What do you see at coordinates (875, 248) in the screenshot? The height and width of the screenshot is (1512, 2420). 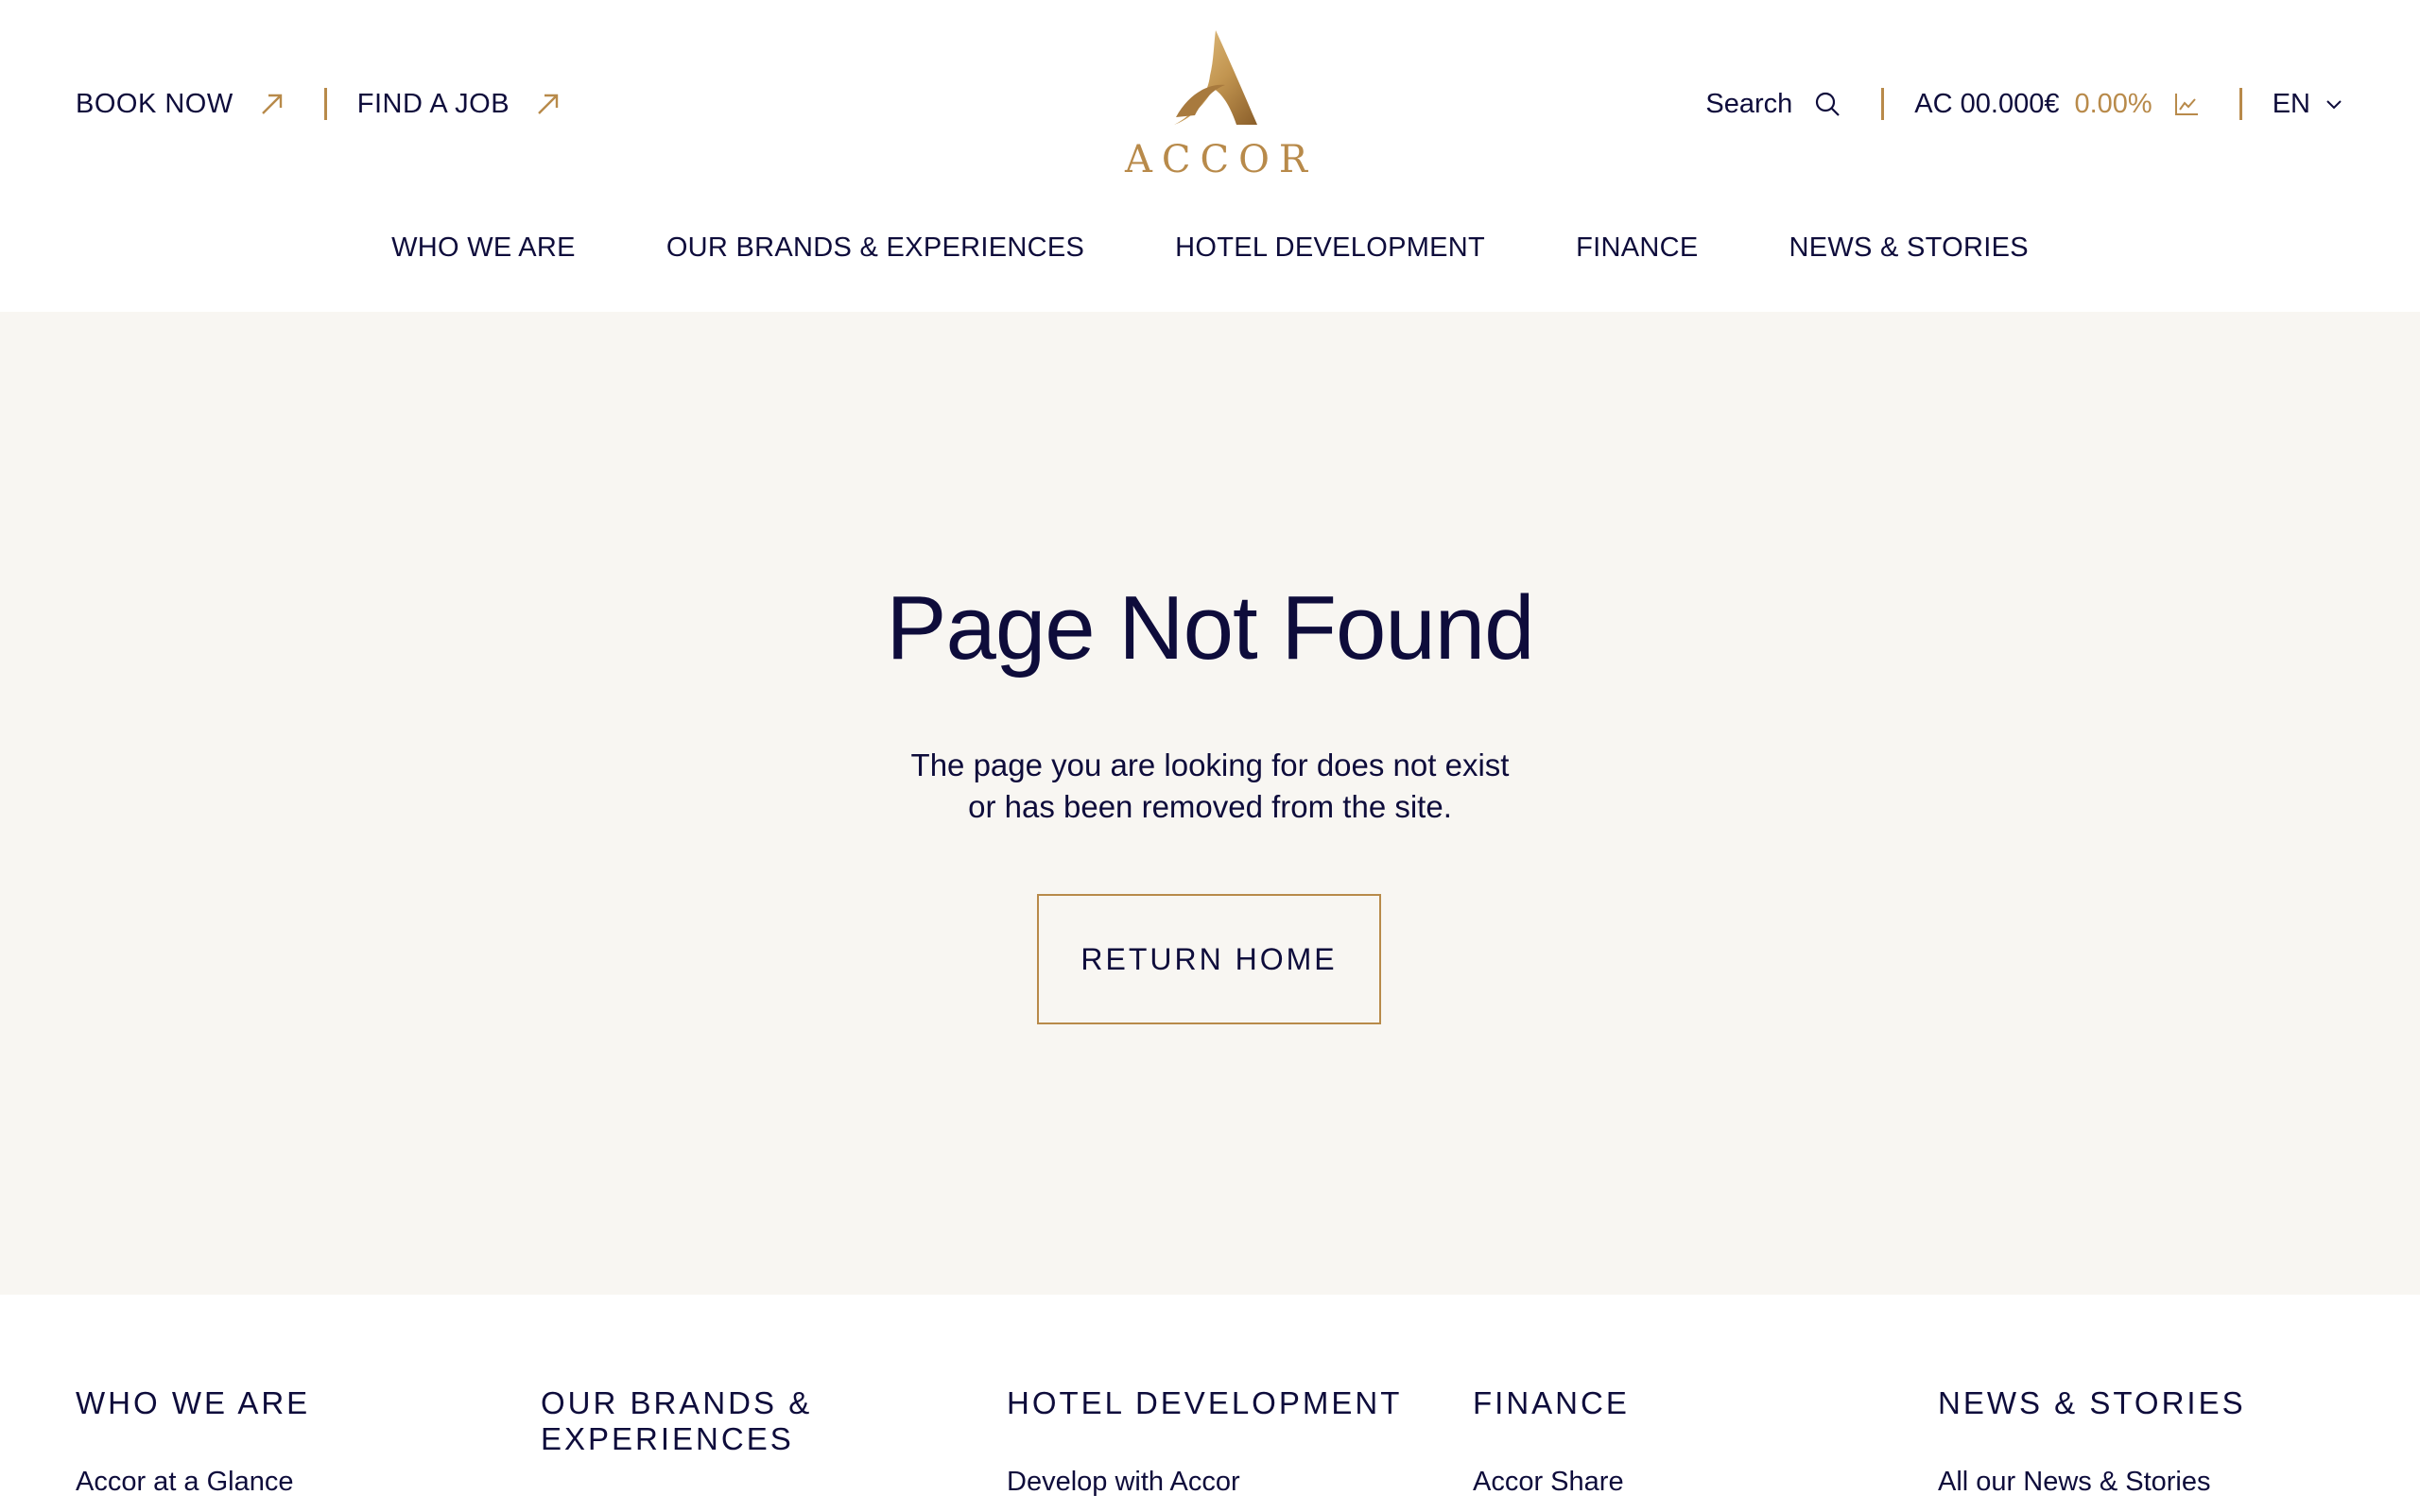 I see `nav-our-brands-experiences: OUR BRANDS & EXPERIENCES` at bounding box center [875, 248].